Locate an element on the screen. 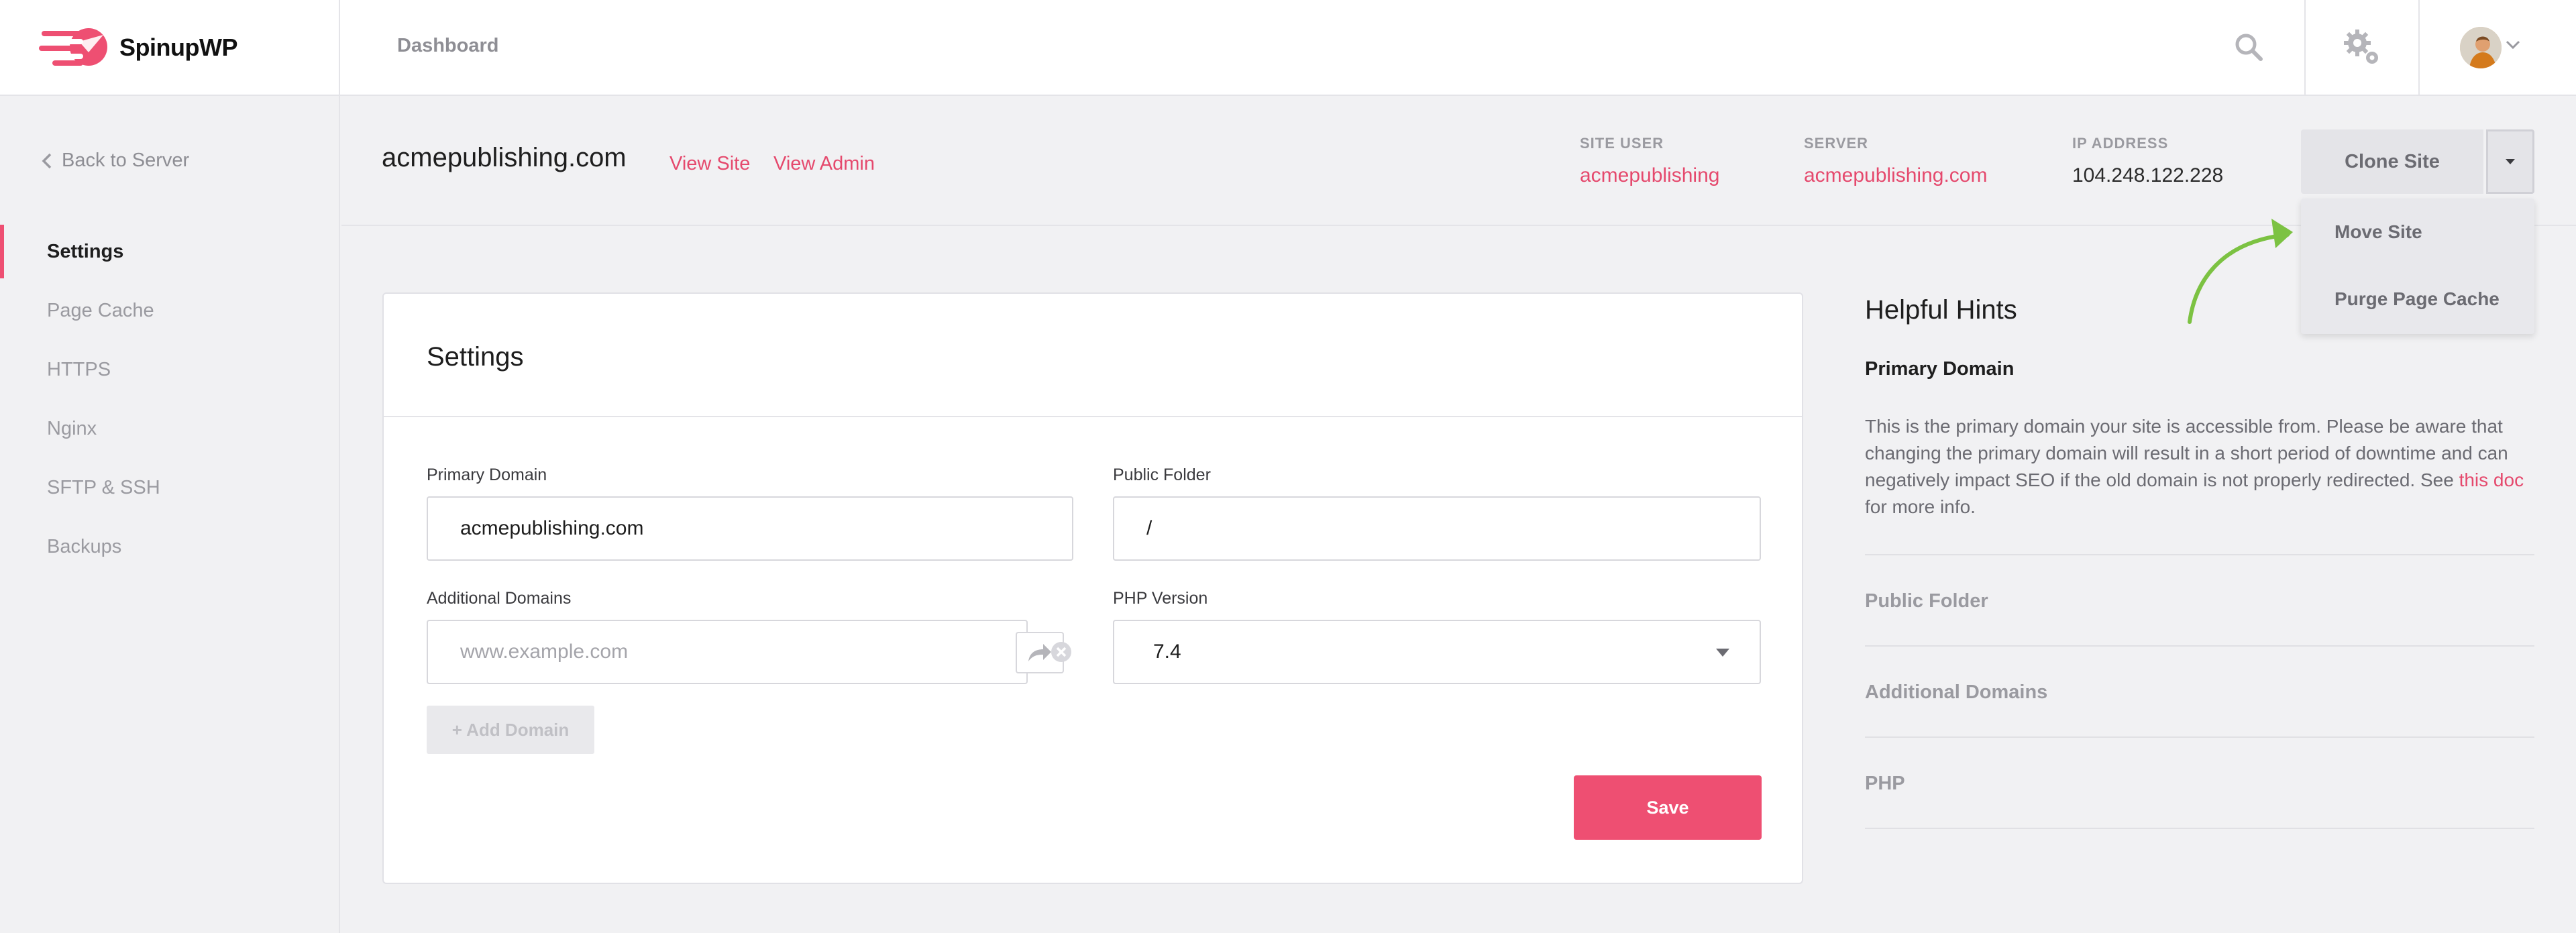  spinupwp-logo-icon is located at coordinates (73, 47).